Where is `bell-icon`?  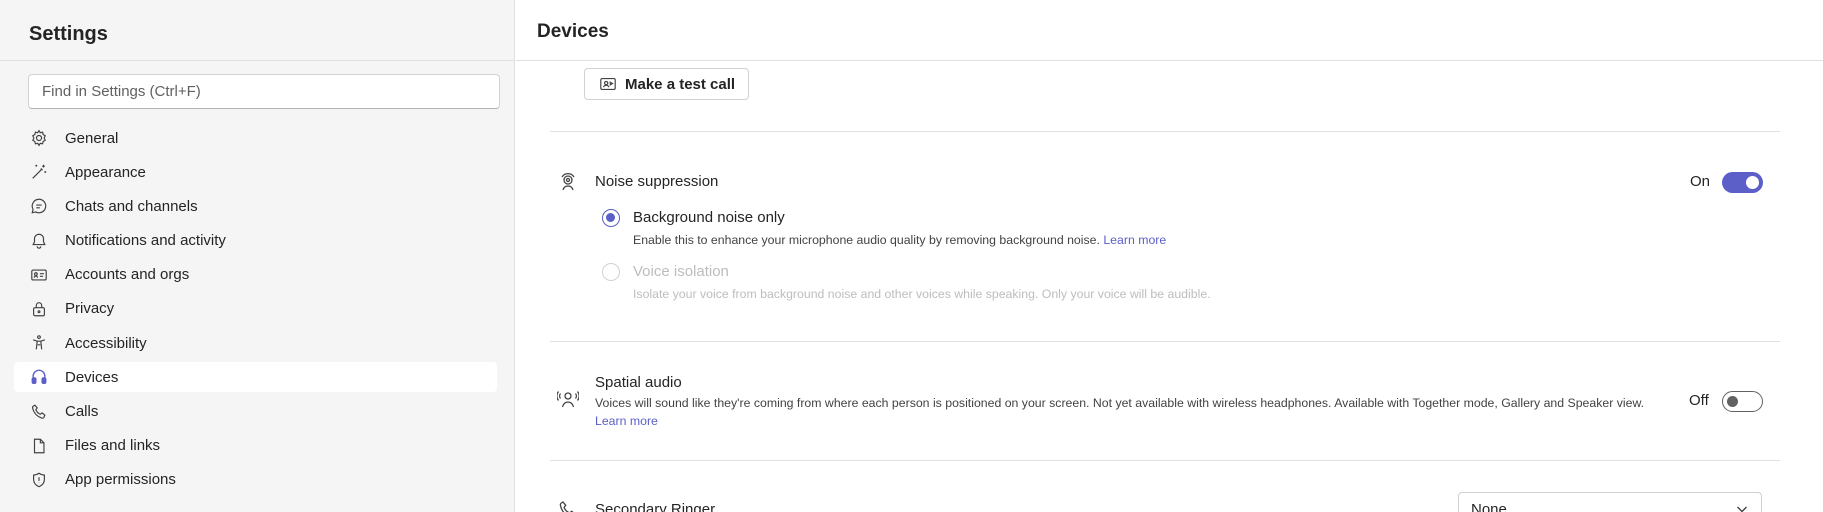
bell-icon is located at coordinates (39, 241).